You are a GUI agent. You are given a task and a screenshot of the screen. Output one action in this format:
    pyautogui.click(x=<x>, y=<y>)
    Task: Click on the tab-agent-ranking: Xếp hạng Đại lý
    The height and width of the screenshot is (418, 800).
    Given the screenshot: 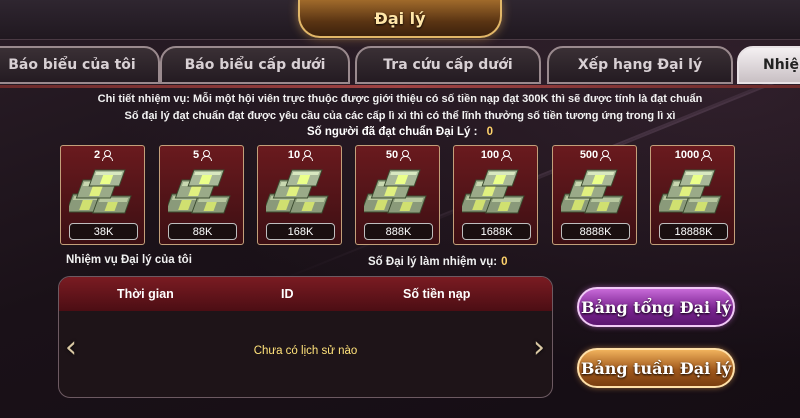 What is the action you would take?
    pyautogui.click(x=640, y=65)
    